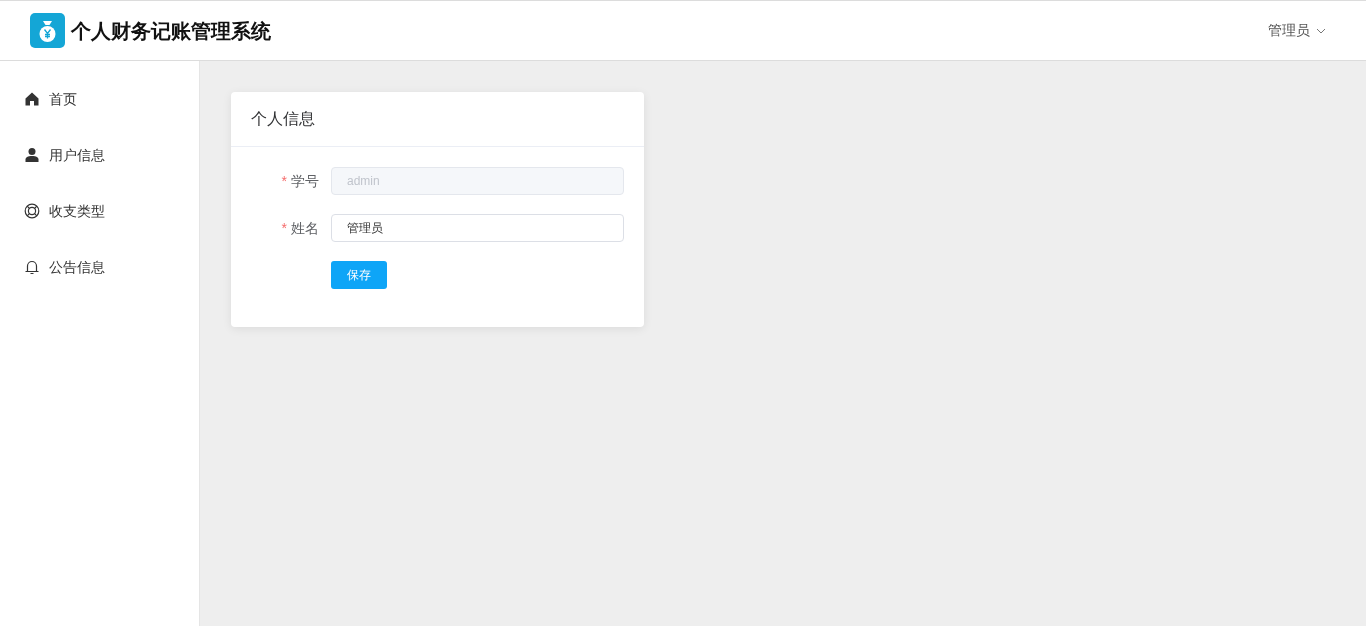 The width and height of the screenshot is (1366, 626). I want to click on sidebar-item: 收支类型, so click(99, 211).